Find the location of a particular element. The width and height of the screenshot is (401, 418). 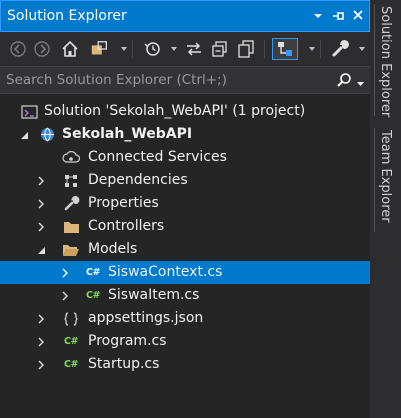

side-tab-bar: Solution Explorer Team Explorer is located at coordinates (385, 209).